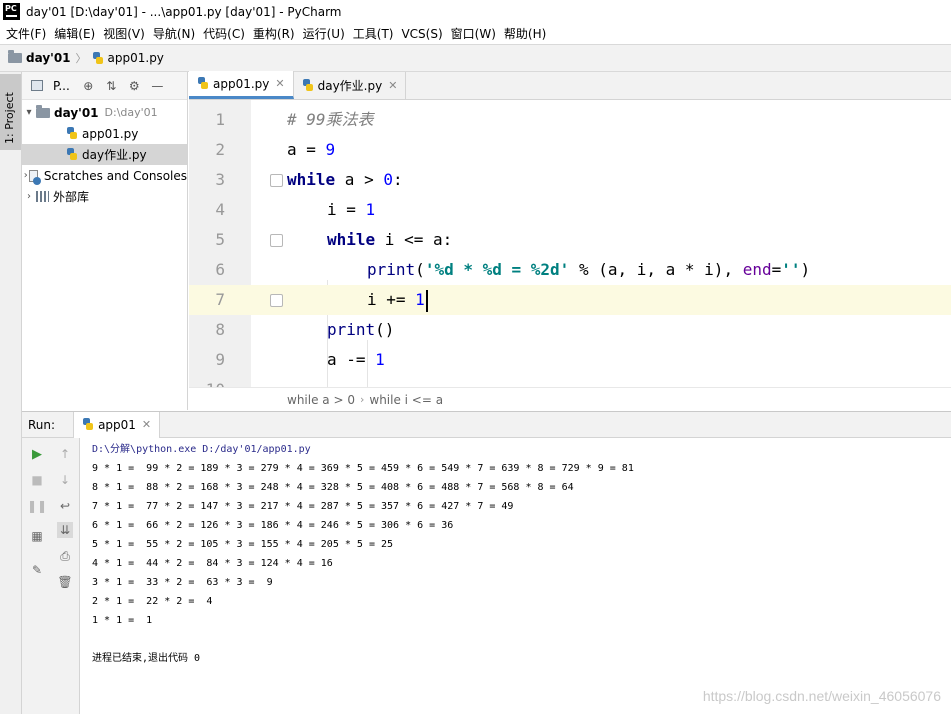 This screenshot has height=714, width=951. I want to click on locate-icon: ⊕, so click(88, 86).